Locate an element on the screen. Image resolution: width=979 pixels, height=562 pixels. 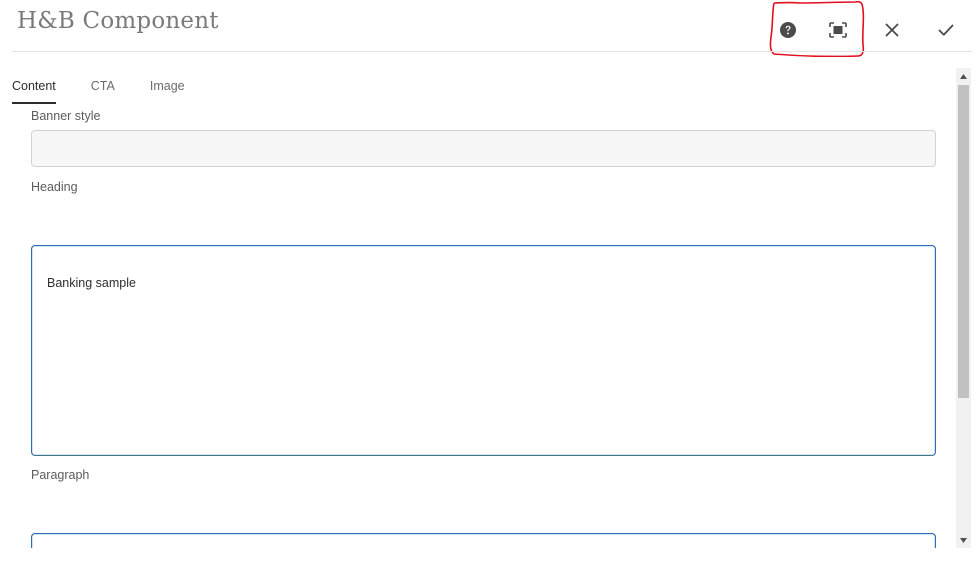
checkmark-icon is located at coordinates (946, 30).